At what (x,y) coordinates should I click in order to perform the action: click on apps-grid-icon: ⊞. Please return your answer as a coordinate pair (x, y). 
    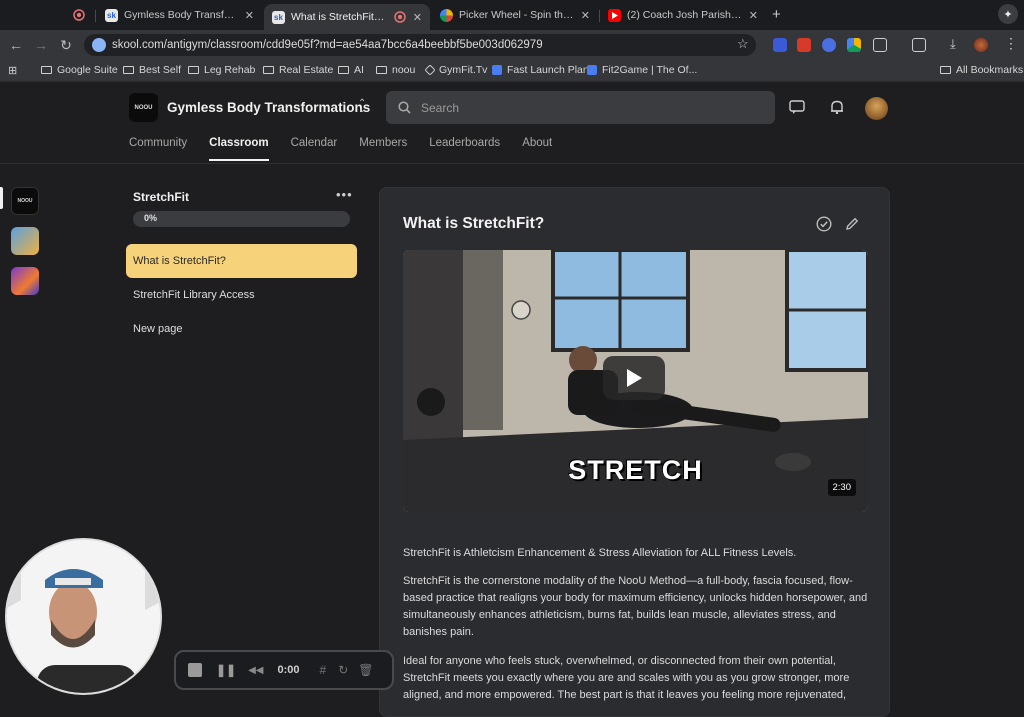
    Looking at the image, I should click on (12, 70).